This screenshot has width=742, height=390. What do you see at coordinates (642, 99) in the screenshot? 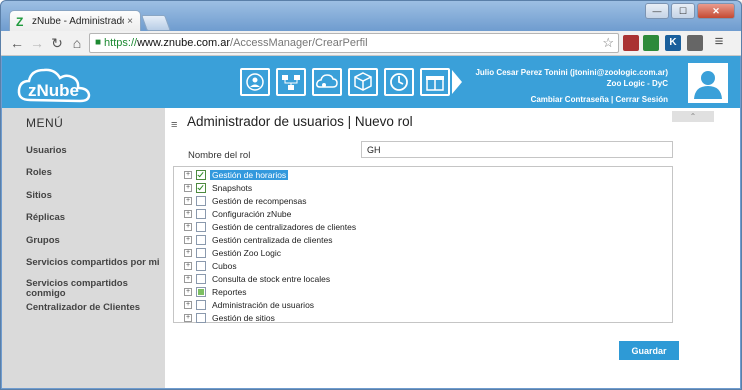
I see `logout-link: Cerrar Sesión` at bounding box center [642, 99].